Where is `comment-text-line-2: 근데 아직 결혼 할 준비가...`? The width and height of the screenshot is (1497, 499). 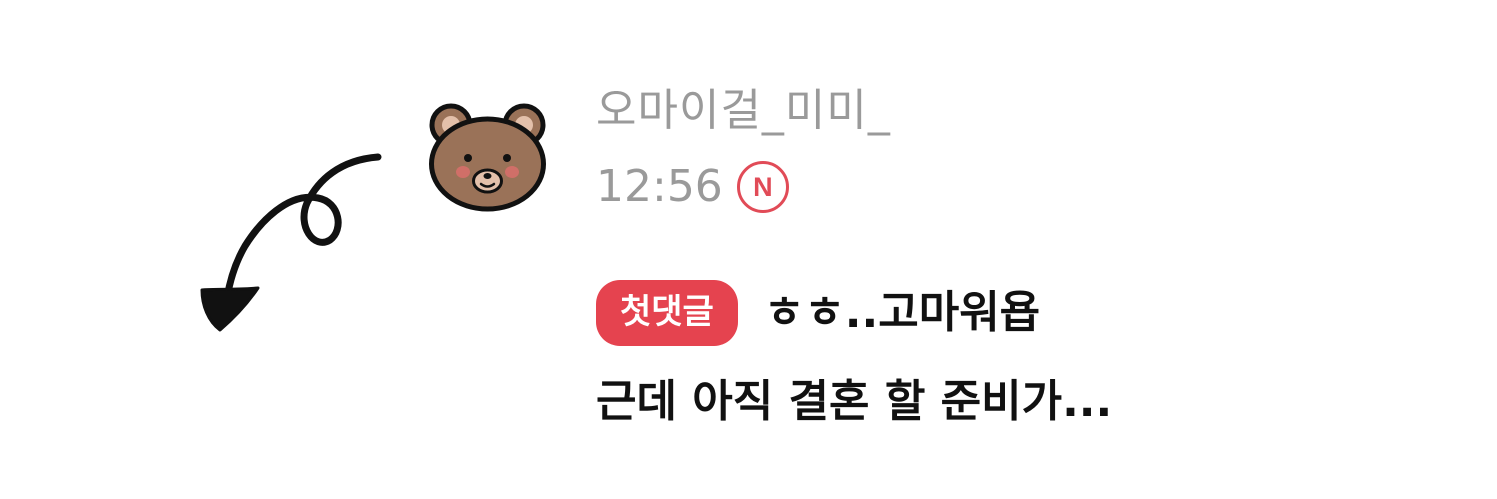 comment-text-line-2: 근데 아직 결혼 할 준비가... is located at coordinates (854, 401).